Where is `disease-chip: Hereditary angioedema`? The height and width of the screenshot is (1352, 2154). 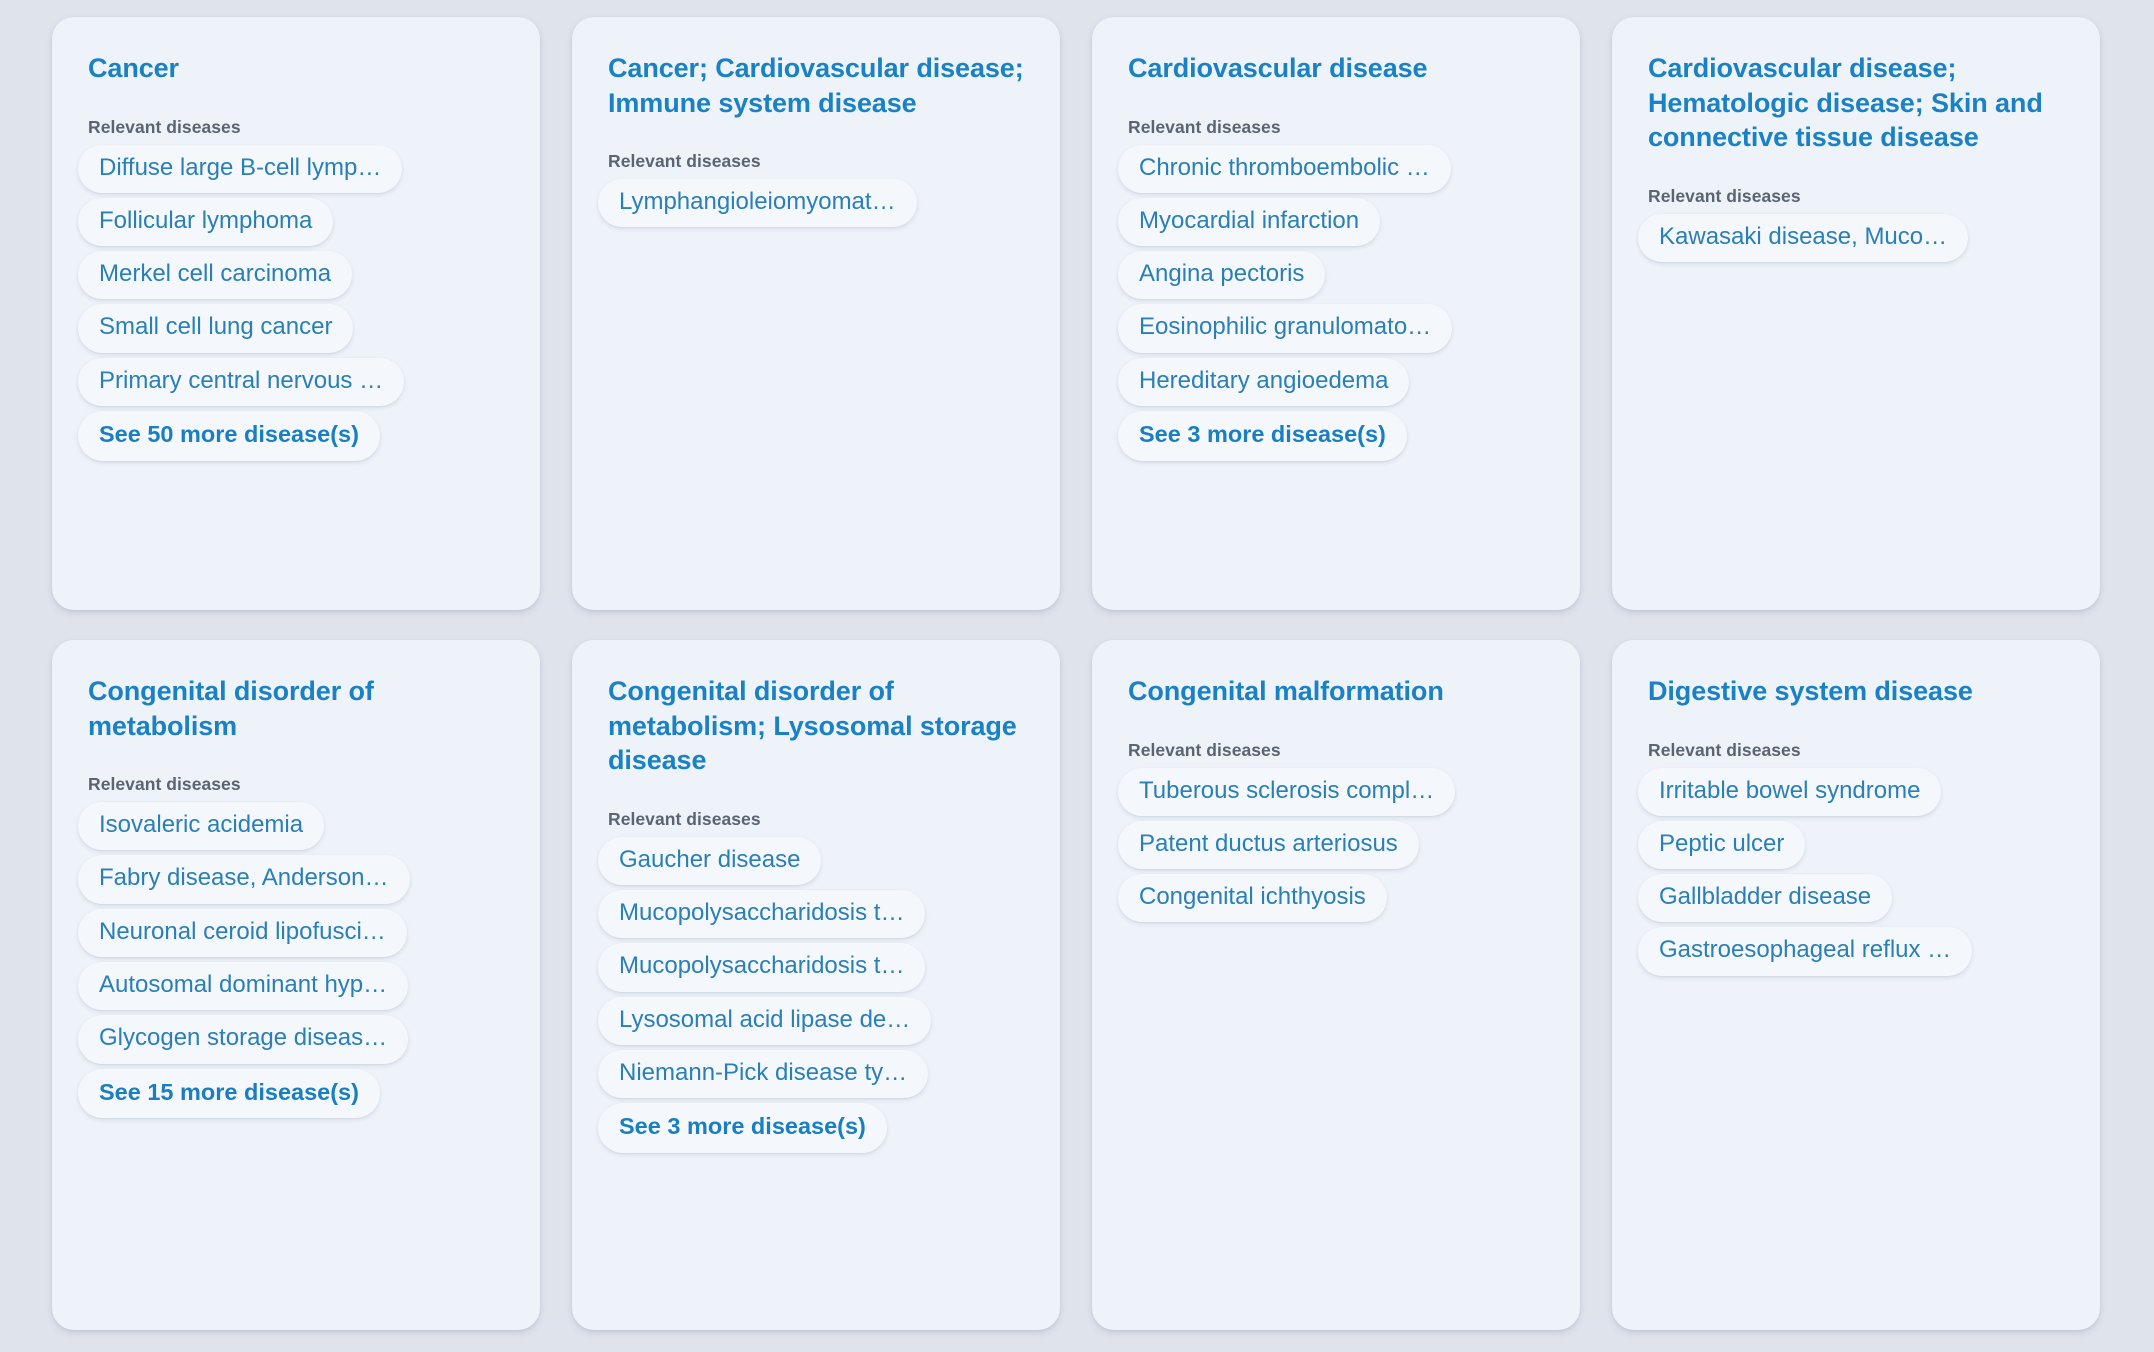 disease-chip: Hereditary angioedema is located at coordinates (1264, 382).